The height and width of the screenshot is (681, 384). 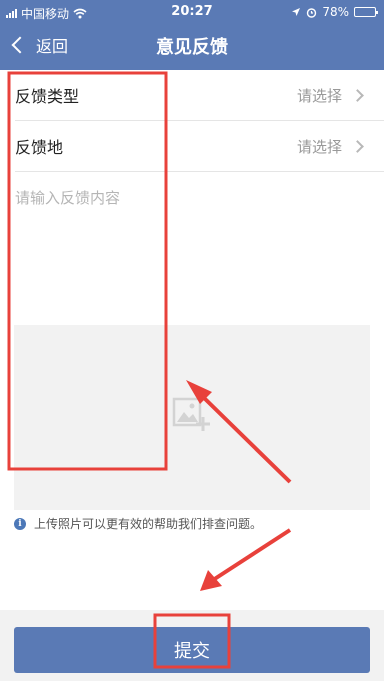 I want to click on page-title: 意见反馈, so click(x=192, y=47).